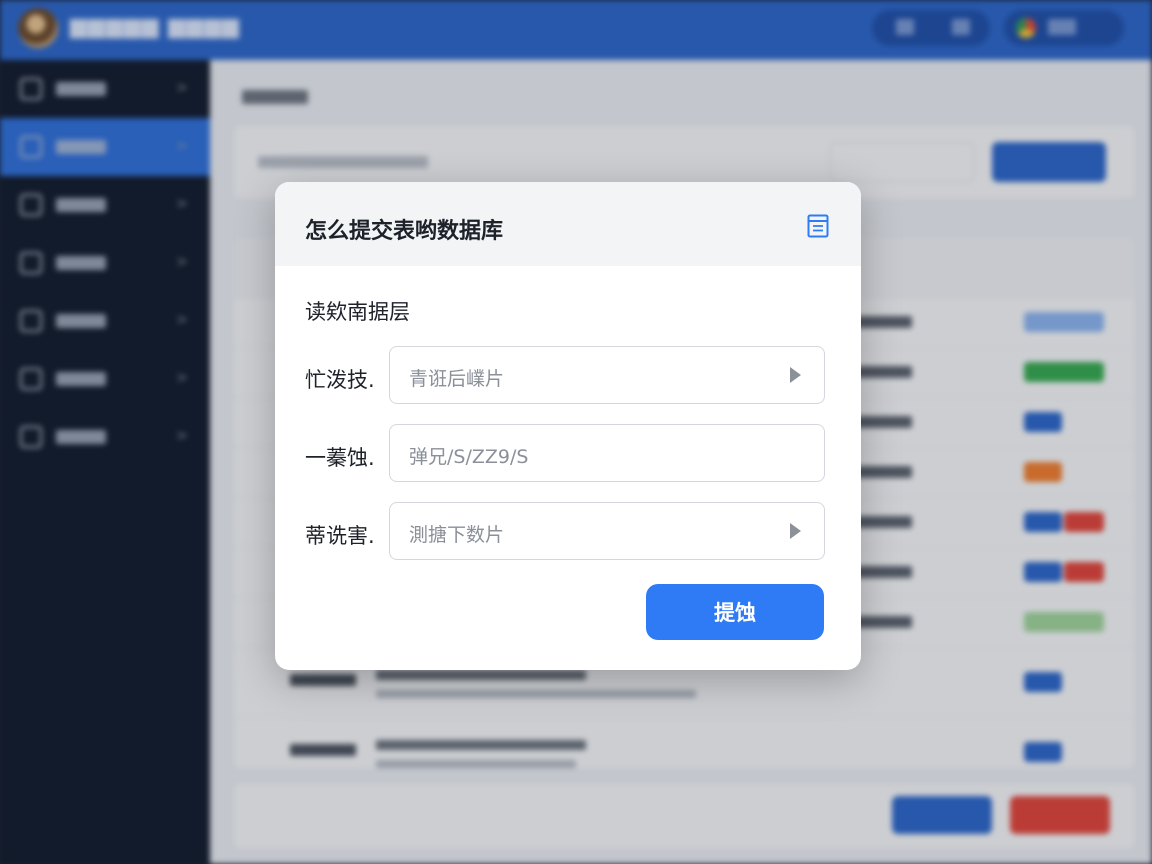 This screenshot has width=1152, height=864. What do you see at coordinates (735, 612) in the screenshot?
I see `submit-button: 提蚀` at bounding box center [735, 612].